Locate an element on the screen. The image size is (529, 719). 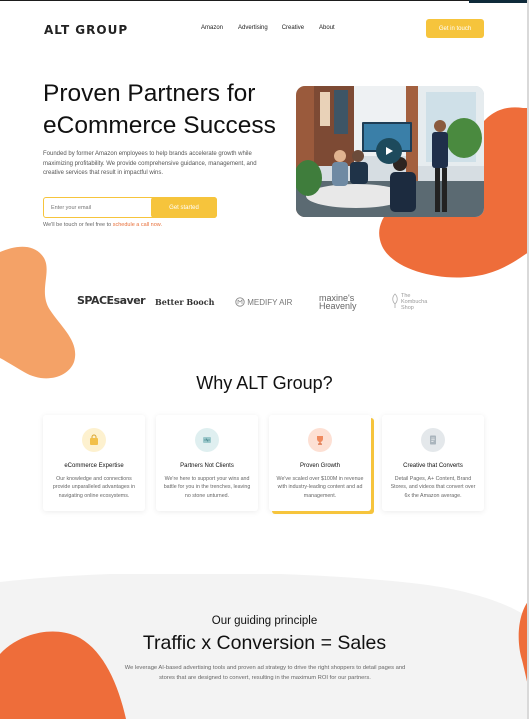
nav-item-advertising: Advertising is located at coordinates (253, 28).